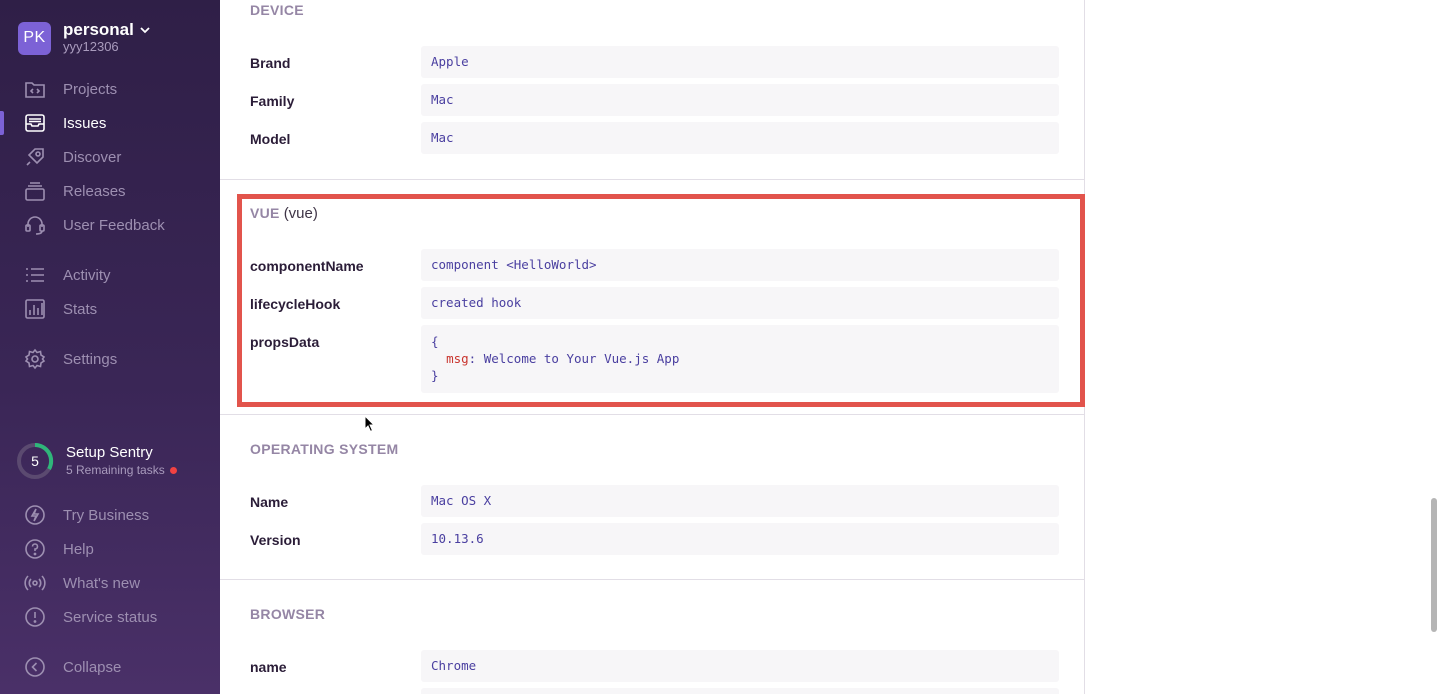 The image size is (1440, 694). What do you see at coordinates (288, 614) in the screenshot?
I see `section-title: BROWSER` at bounding box center [288, 614].